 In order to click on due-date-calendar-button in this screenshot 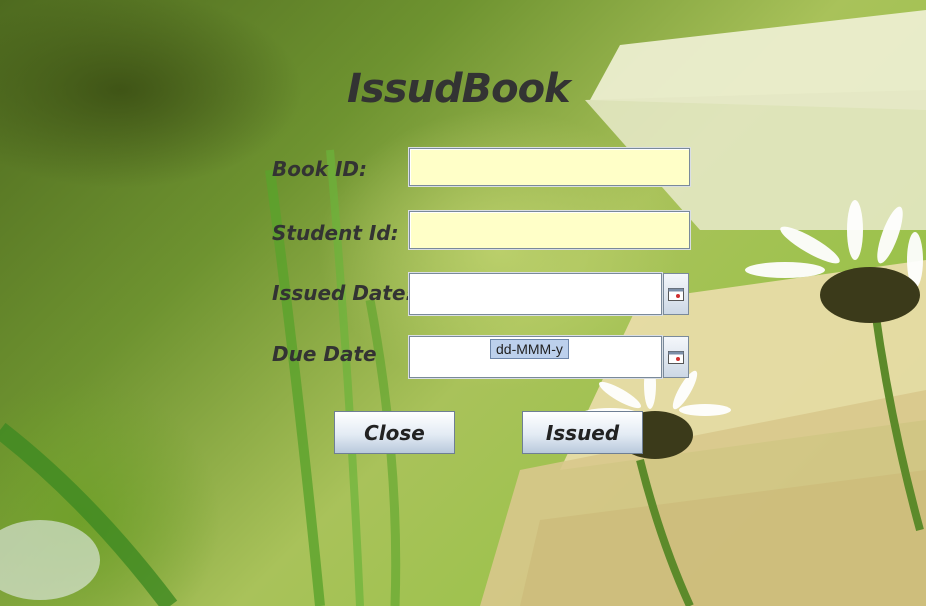, I will do `click(676, 357)`.